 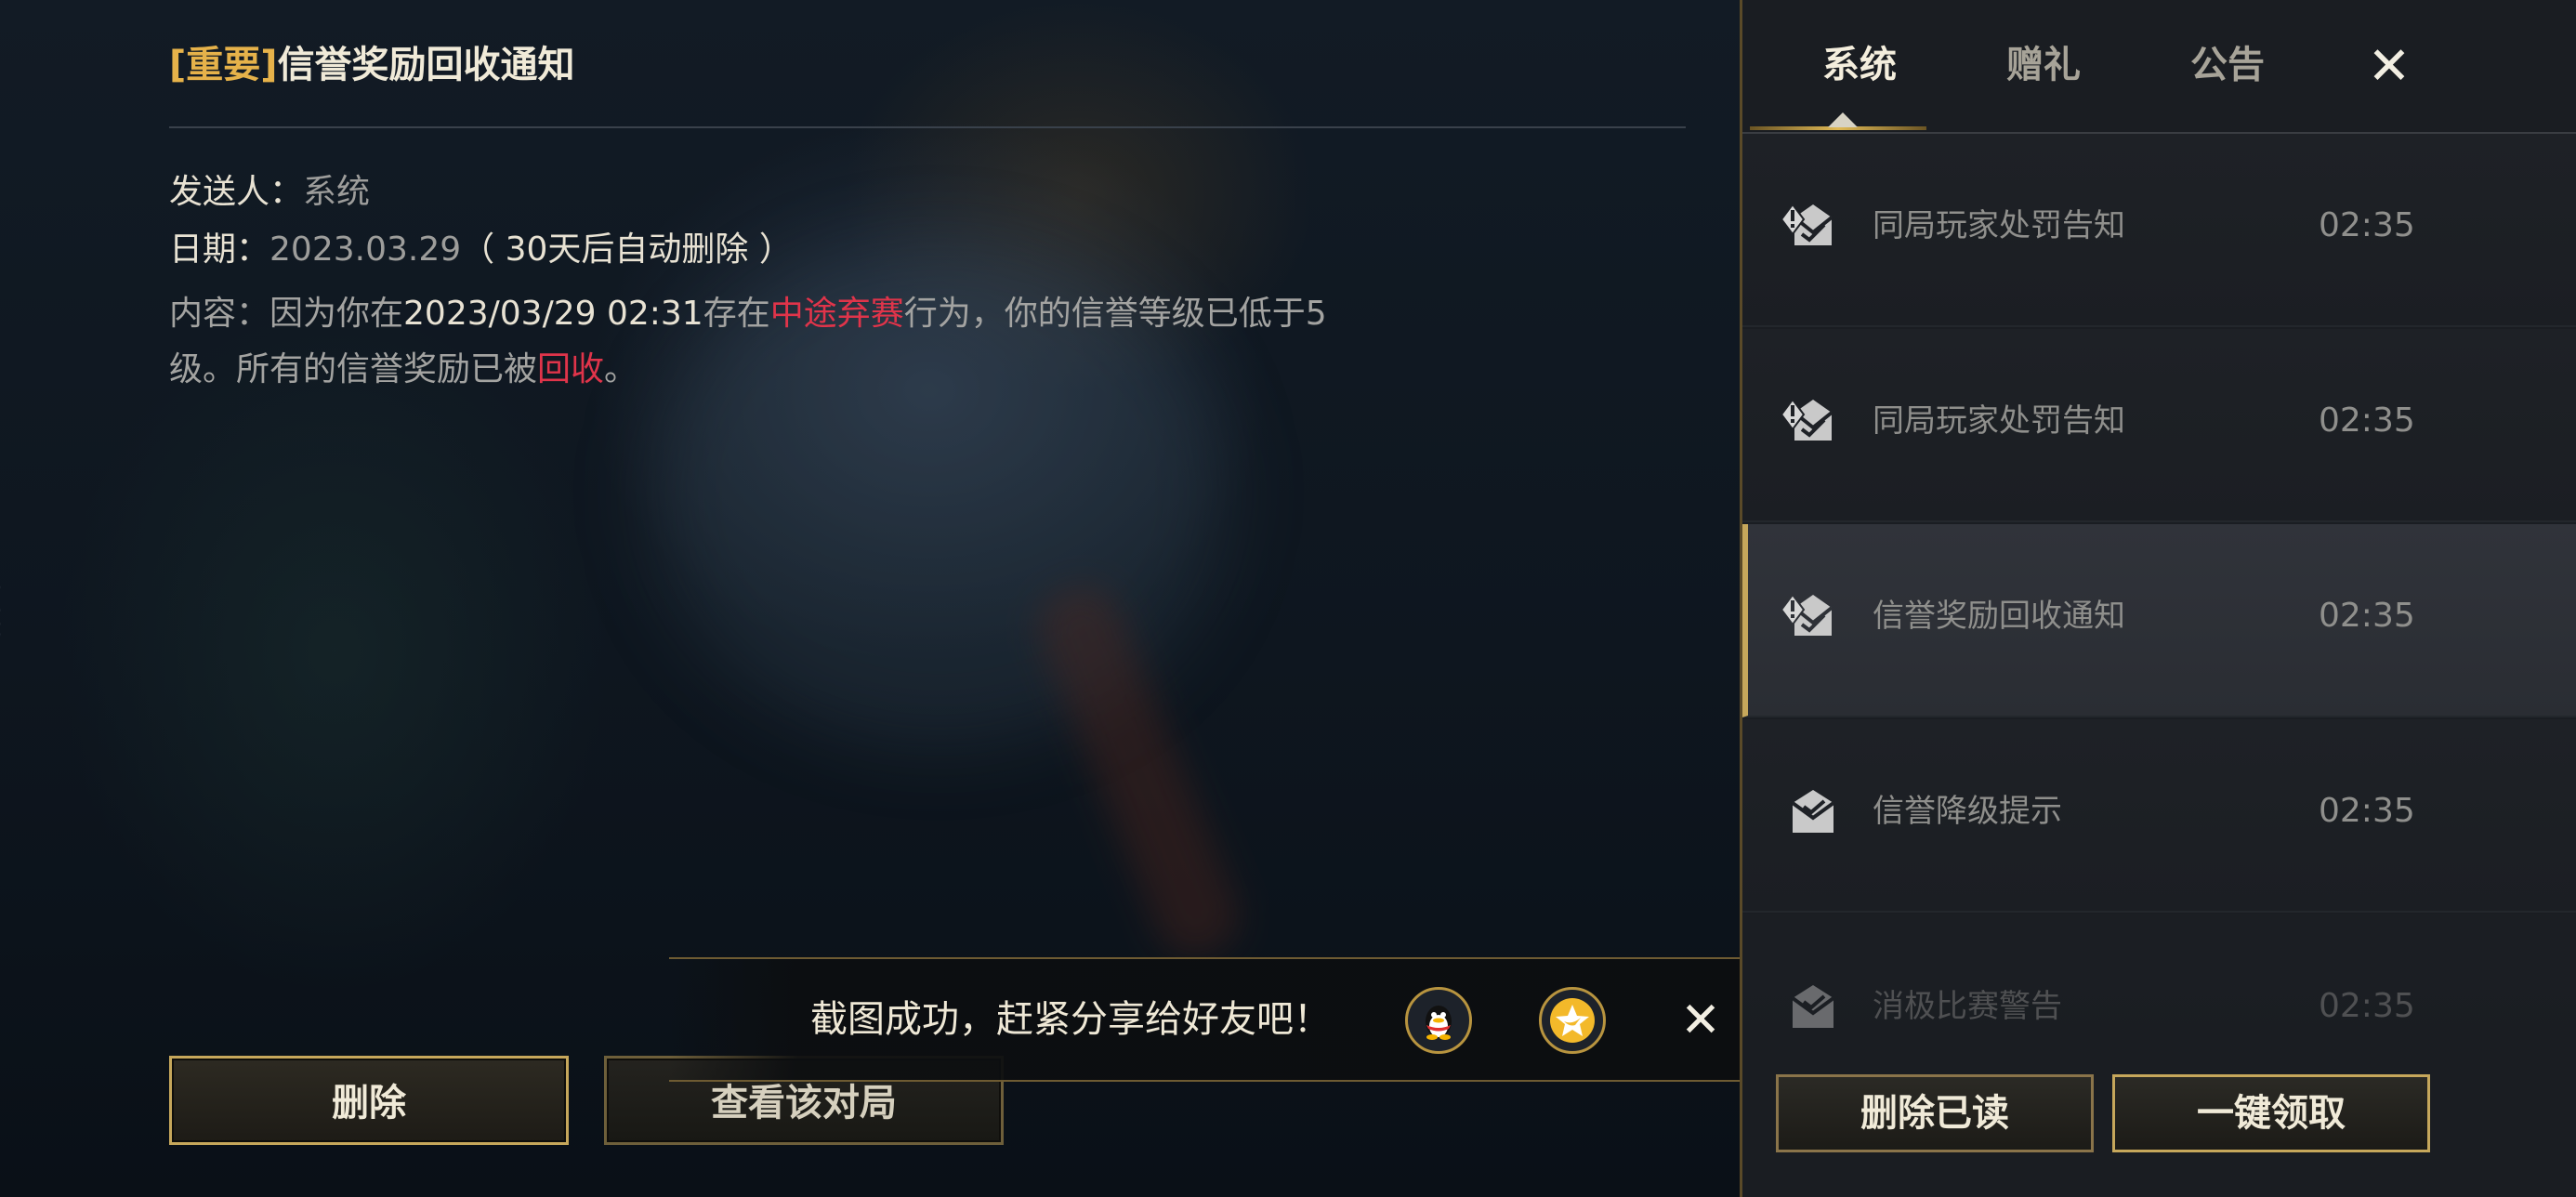 I want to click on mail-subject: 消极比赛警告, so click(x=1967, y=1006).